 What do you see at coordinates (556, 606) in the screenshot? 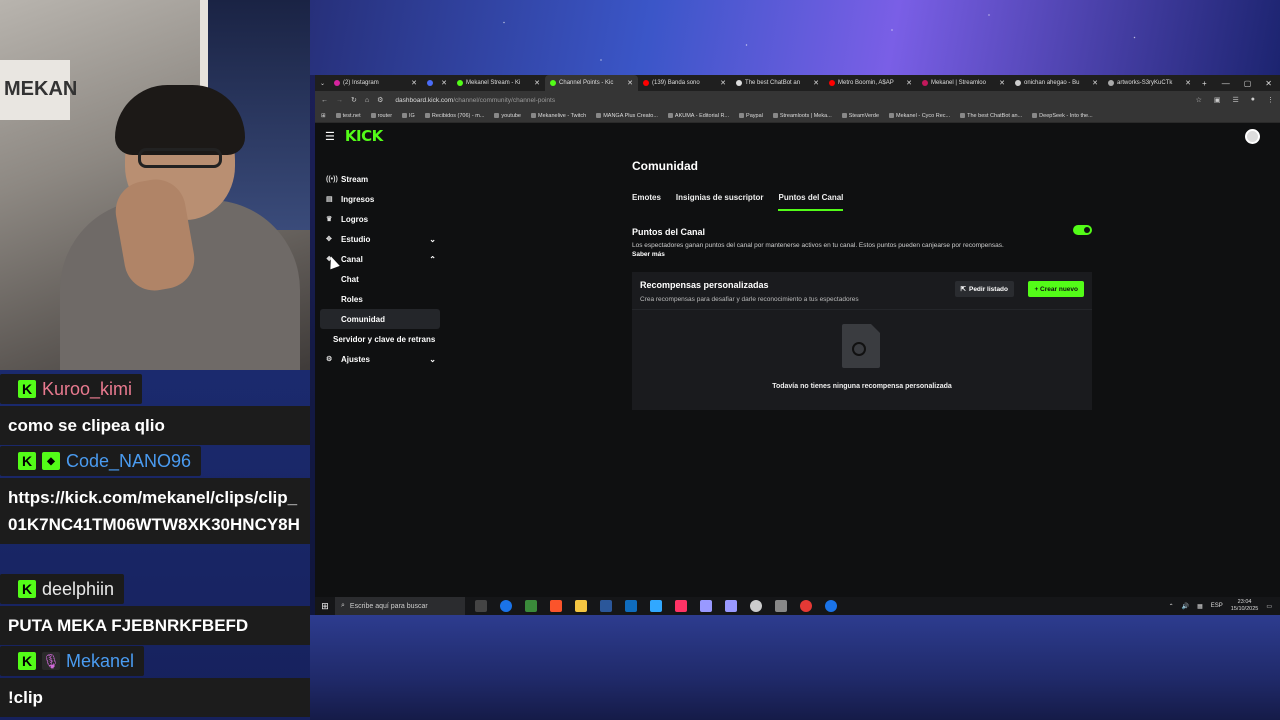
I see `brave-icon` at bounding box center [556, 606].